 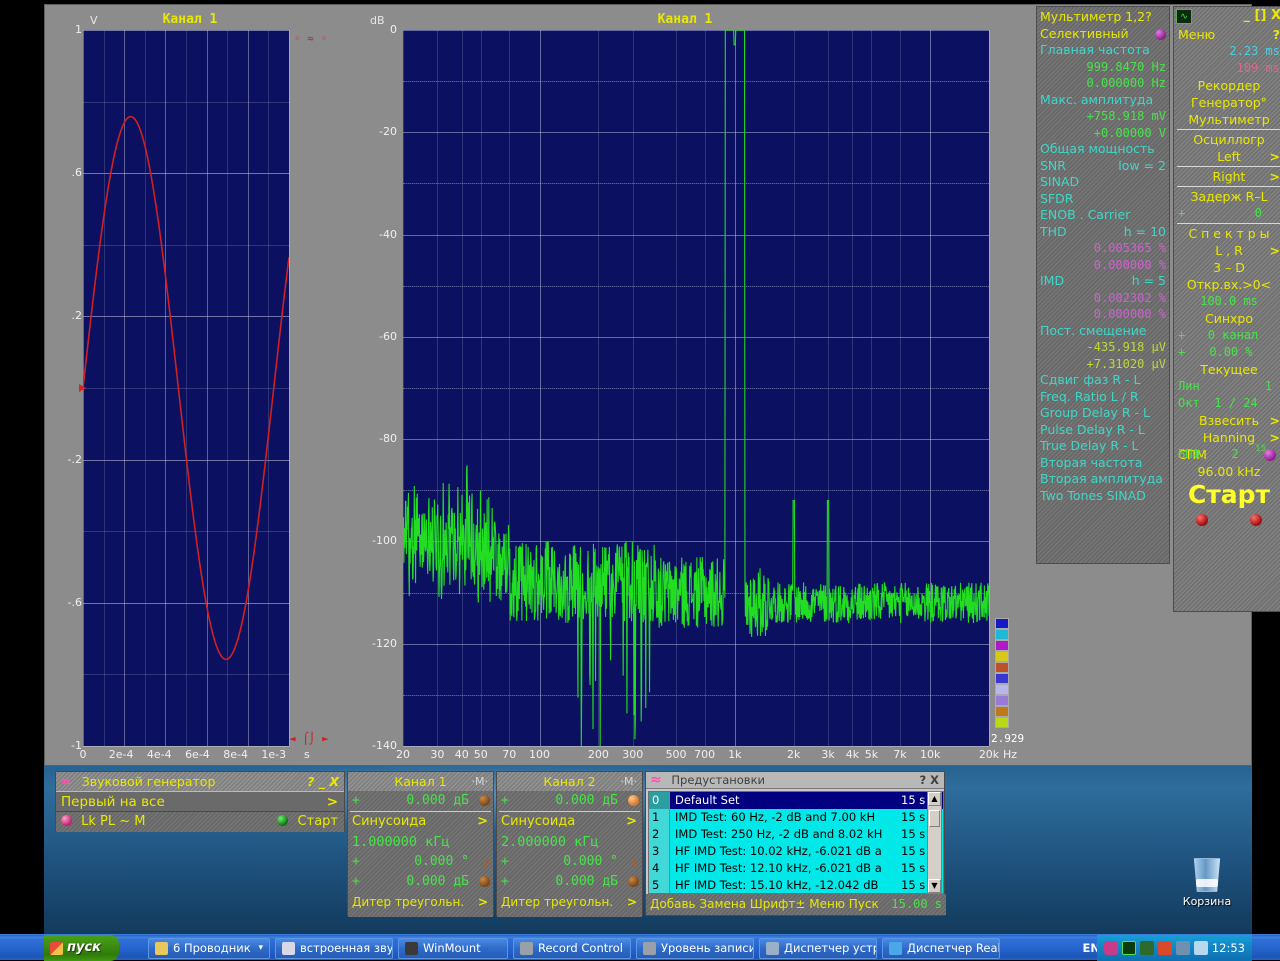 I want to click on multimeter-row: True Delay R - L, so click(x=1103, y=446).